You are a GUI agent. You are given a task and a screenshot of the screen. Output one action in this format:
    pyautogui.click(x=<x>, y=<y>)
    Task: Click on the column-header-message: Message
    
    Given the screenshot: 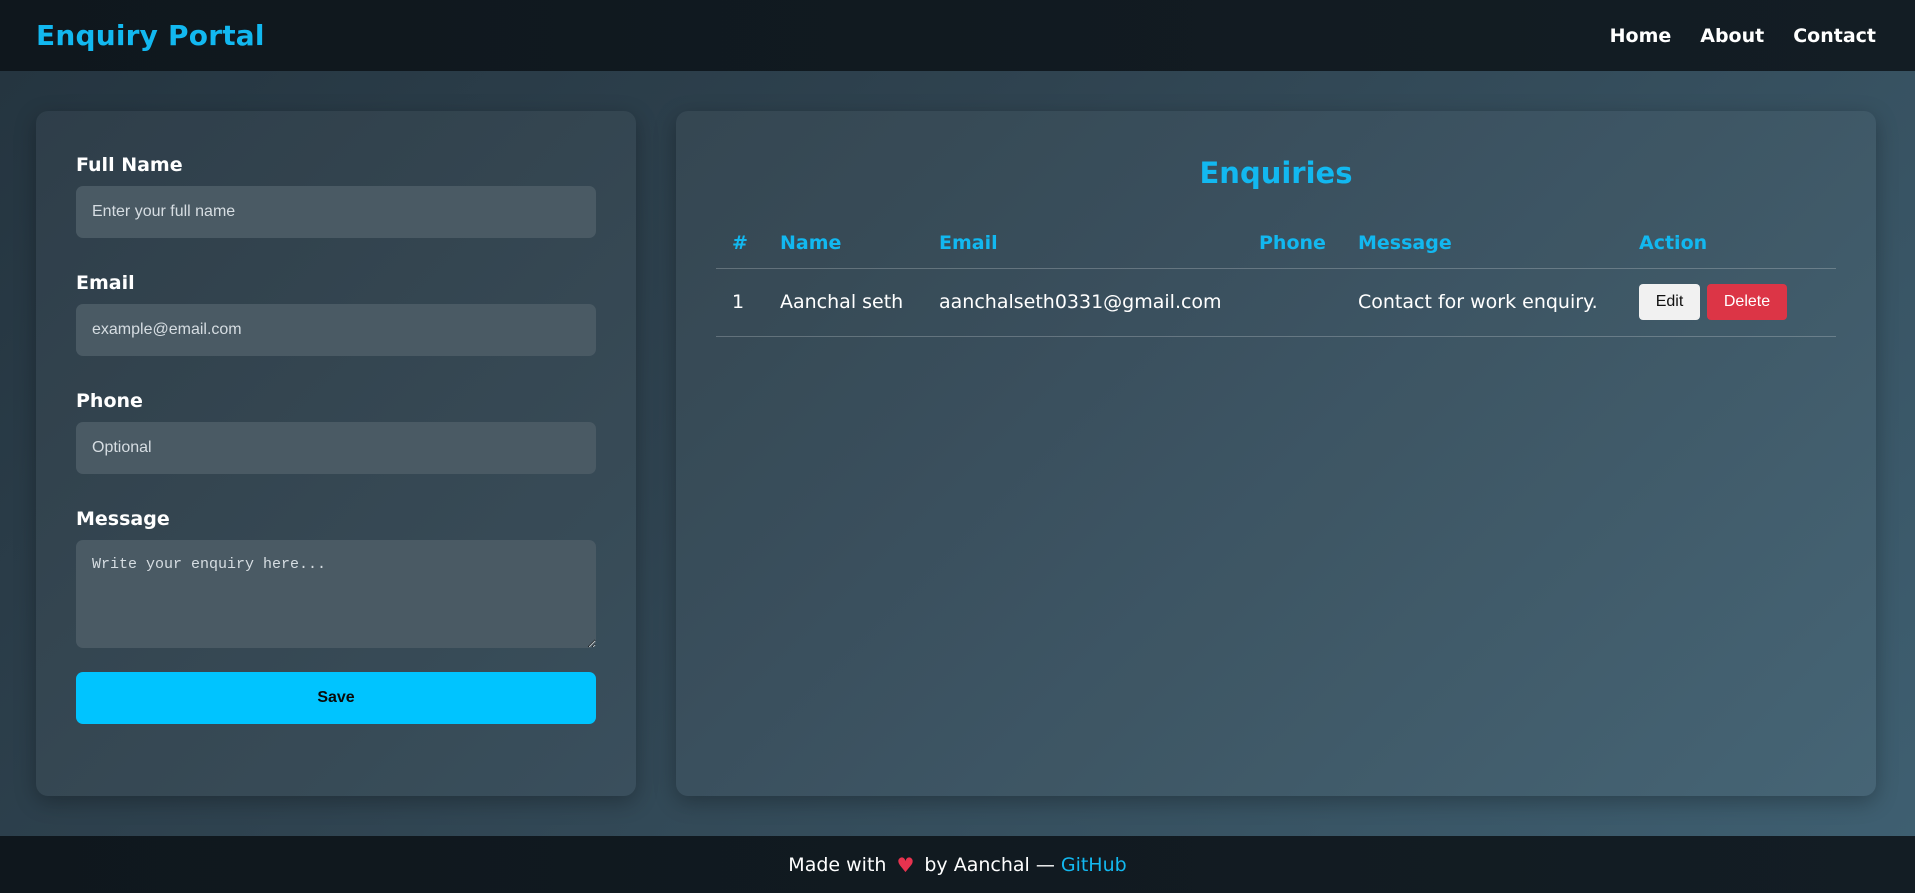 What is the action you would take?
    pyautogui.click(x=1498, y=243)
    